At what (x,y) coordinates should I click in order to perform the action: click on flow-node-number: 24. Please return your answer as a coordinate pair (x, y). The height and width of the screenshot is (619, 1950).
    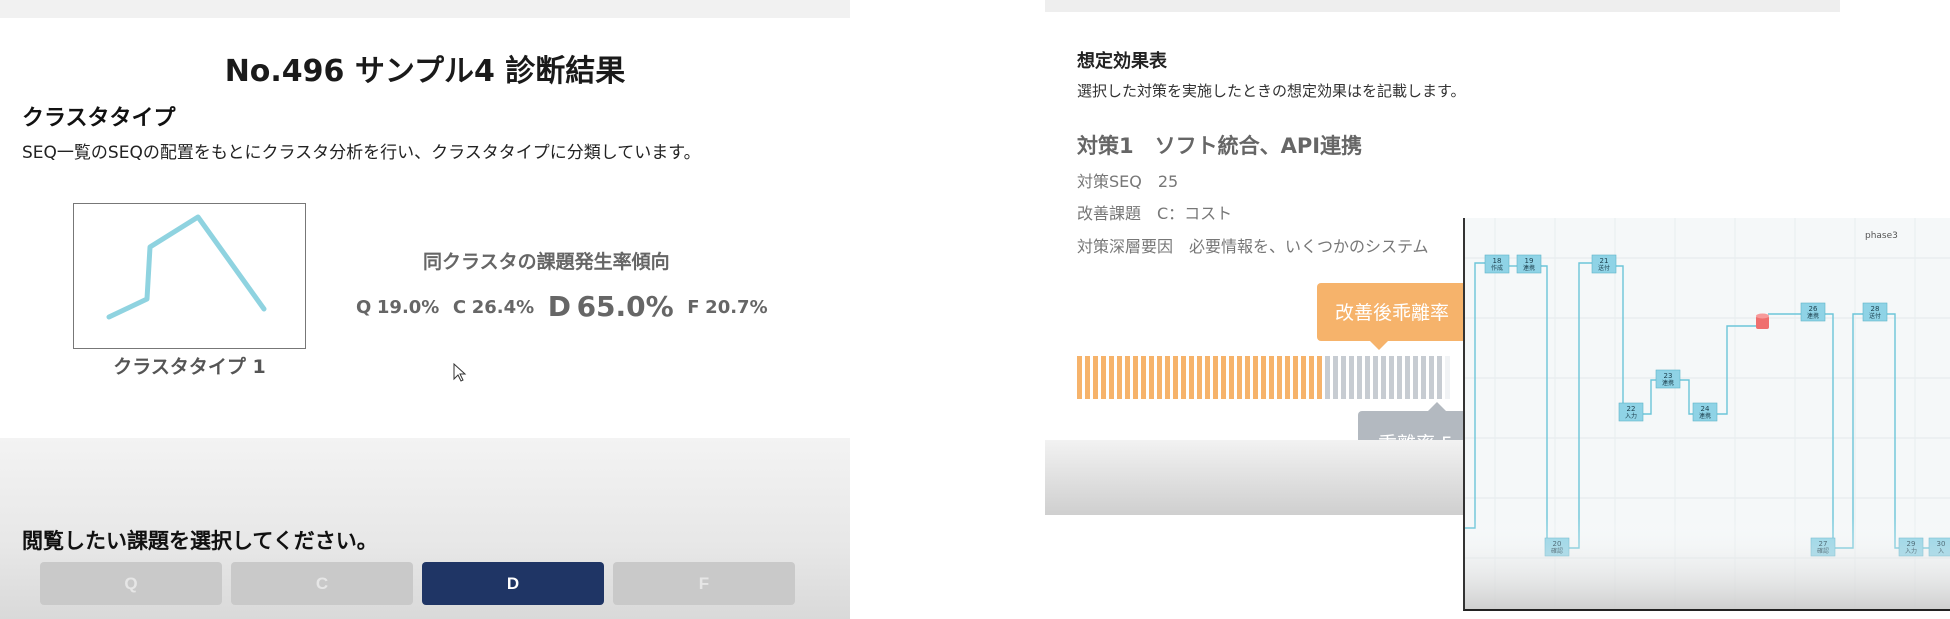
    Looking at the image, I should click on (1705, 409).